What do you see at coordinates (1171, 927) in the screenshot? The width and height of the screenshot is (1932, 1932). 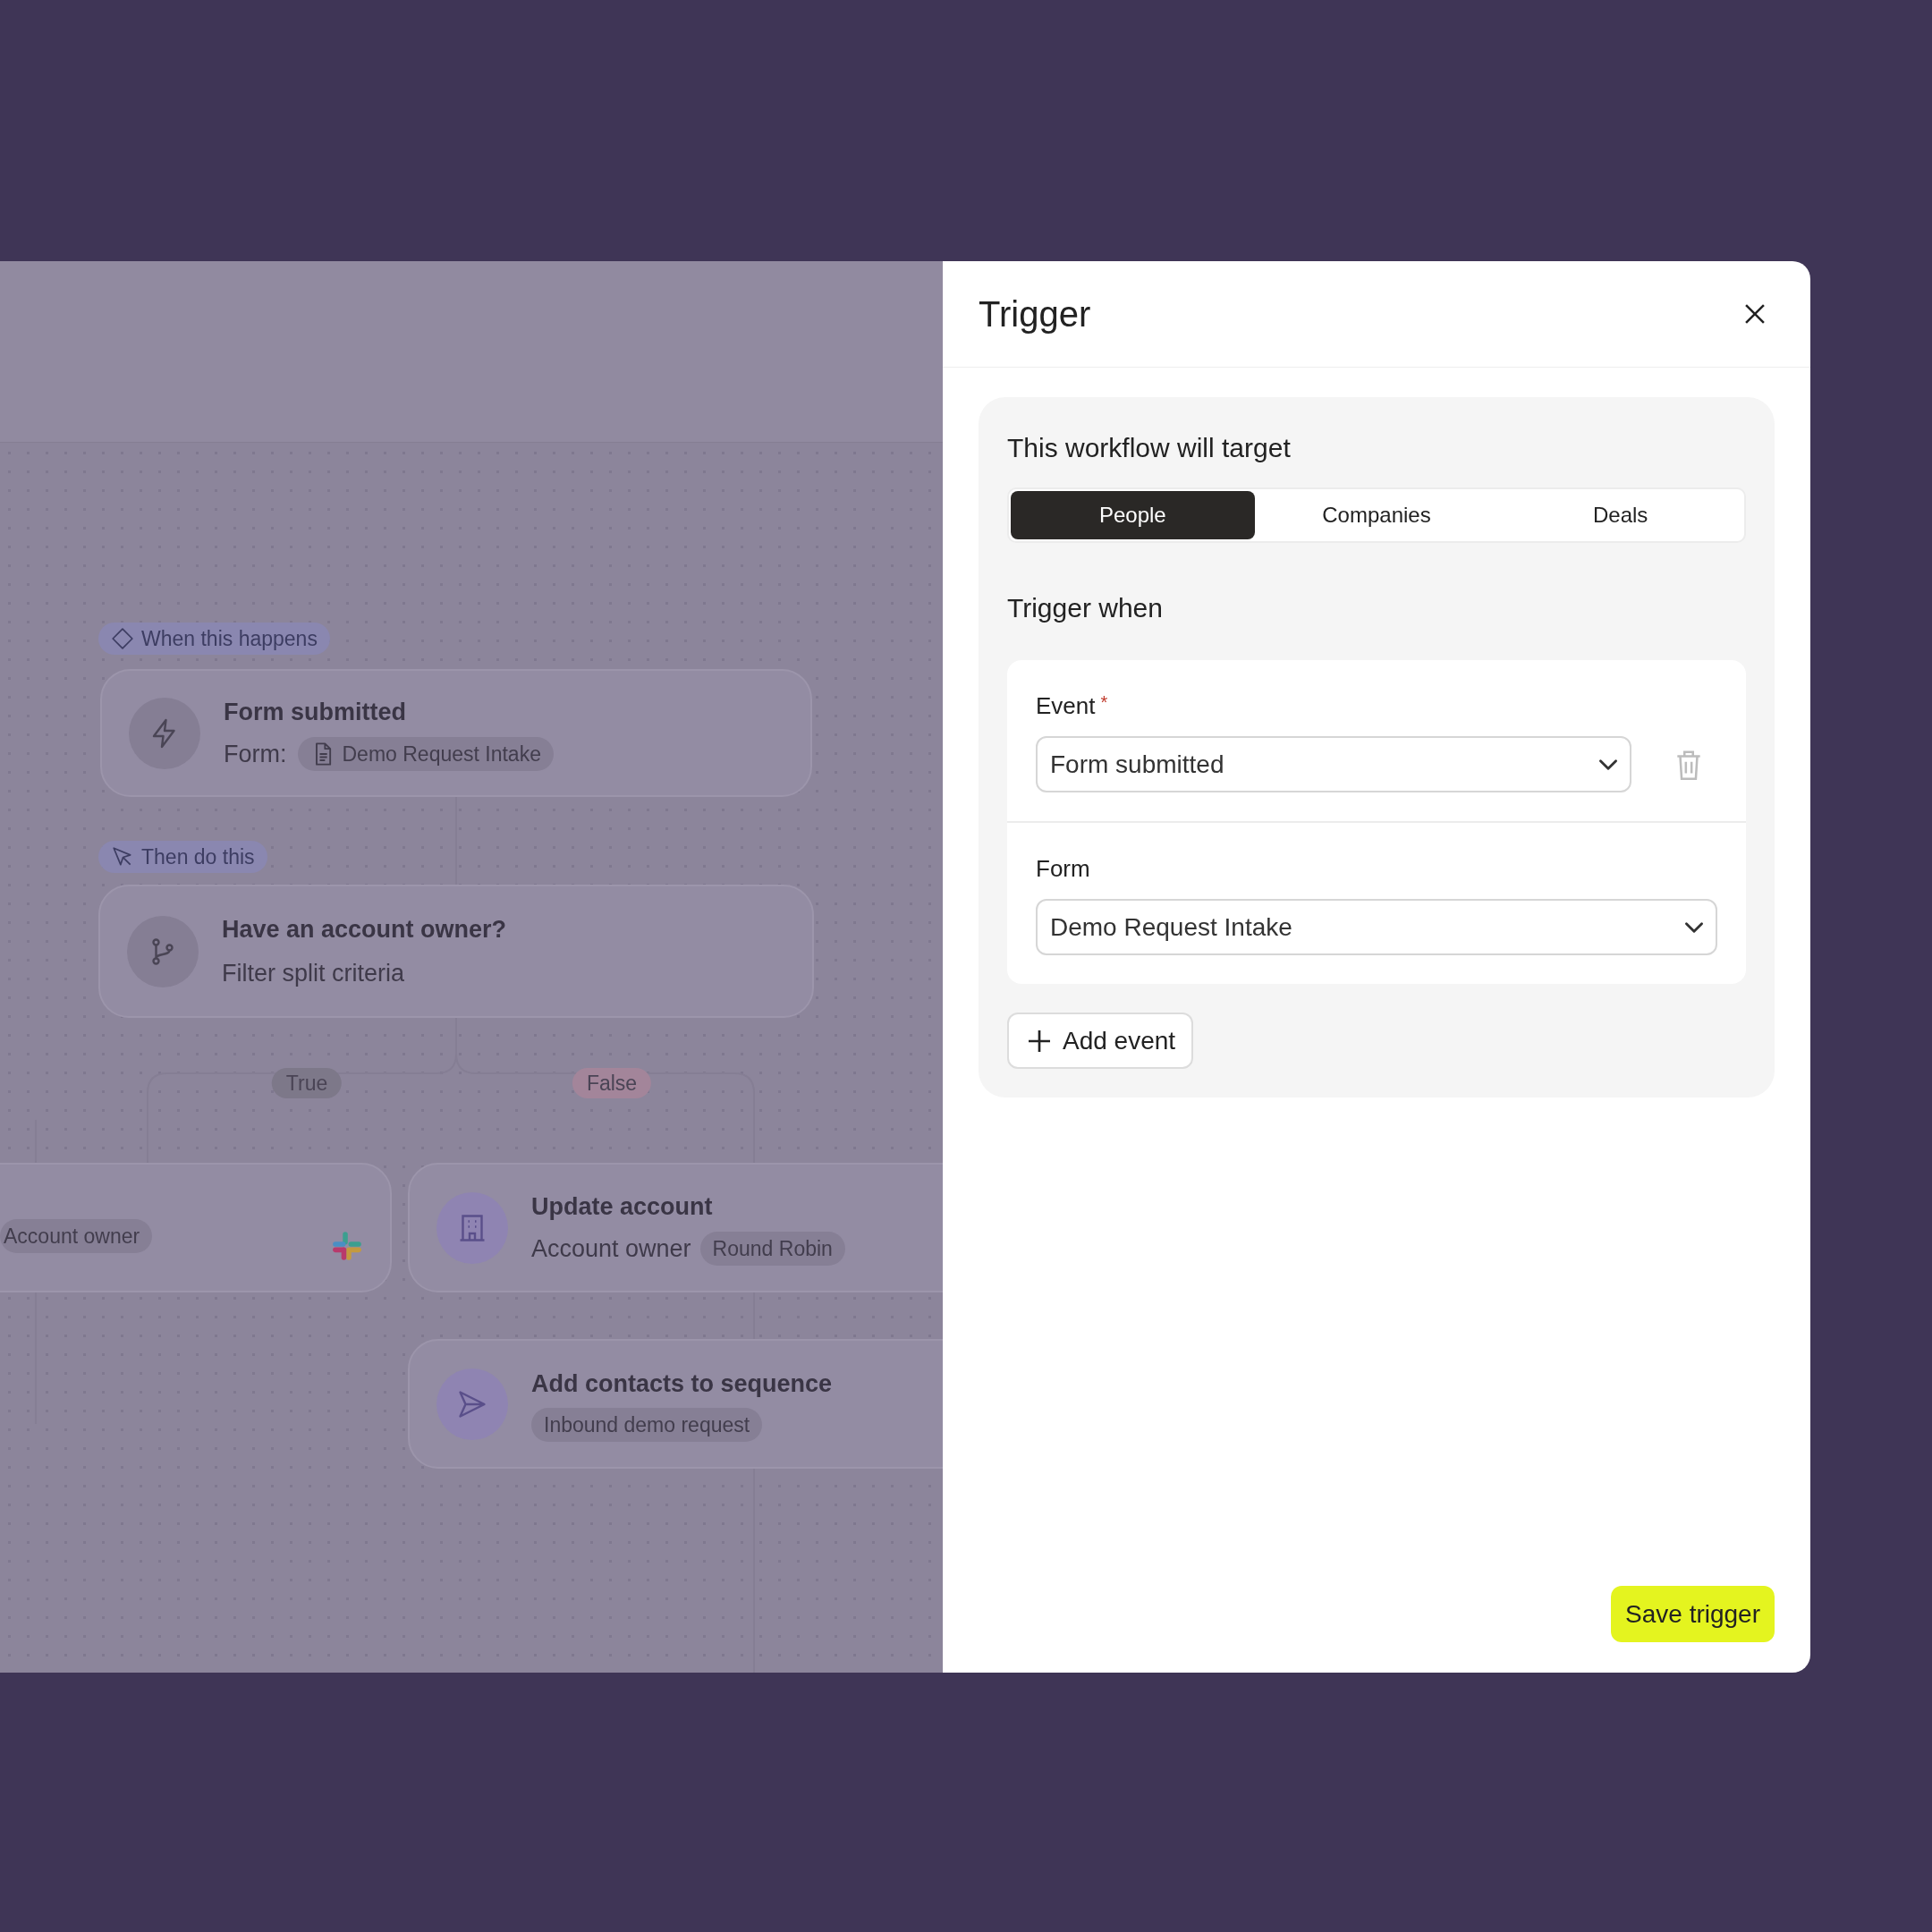 I see `select-value: Demo Request Intake` at bounding box center [1171, 927].